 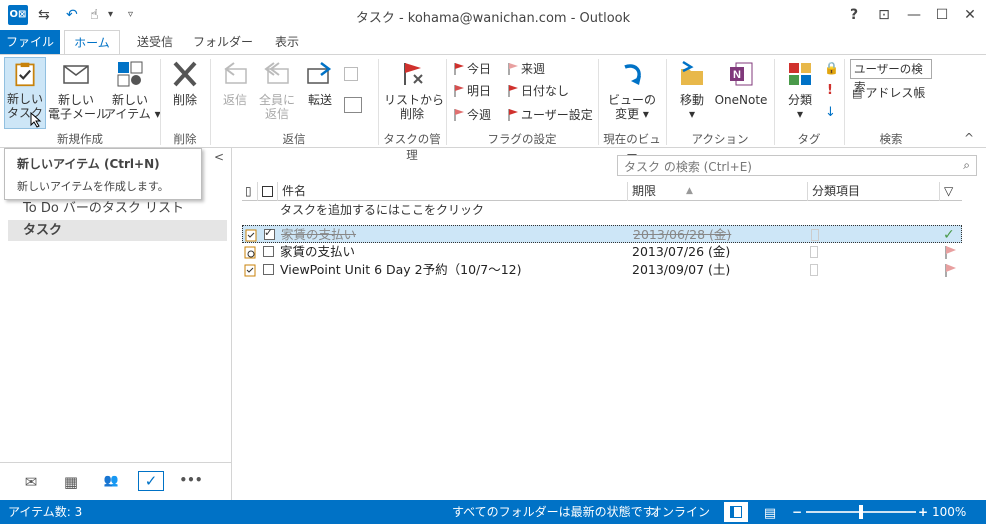 I want to click on tab-home: ホーム, so click(x=92, y=42).